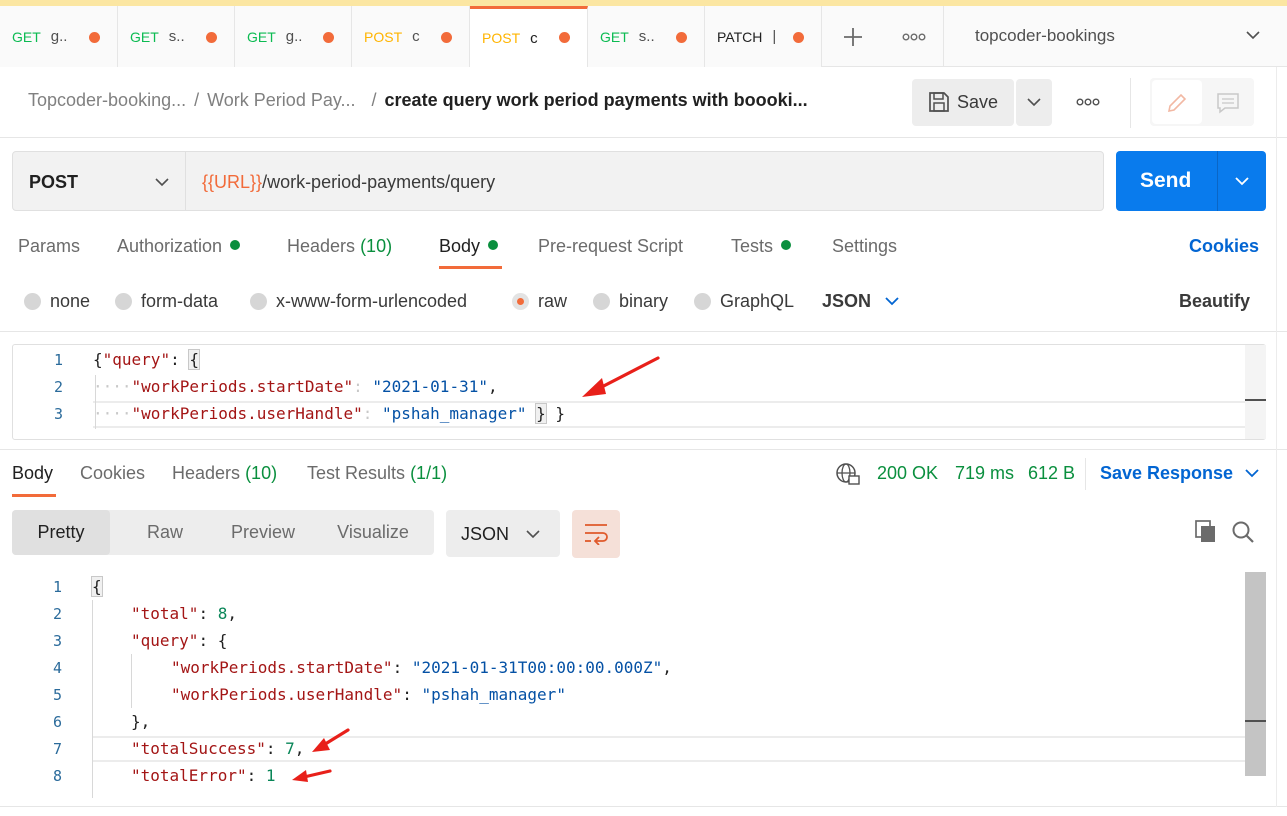 The image size is (1287, 816). I want to click on new-tab-button, so click(853, 36).